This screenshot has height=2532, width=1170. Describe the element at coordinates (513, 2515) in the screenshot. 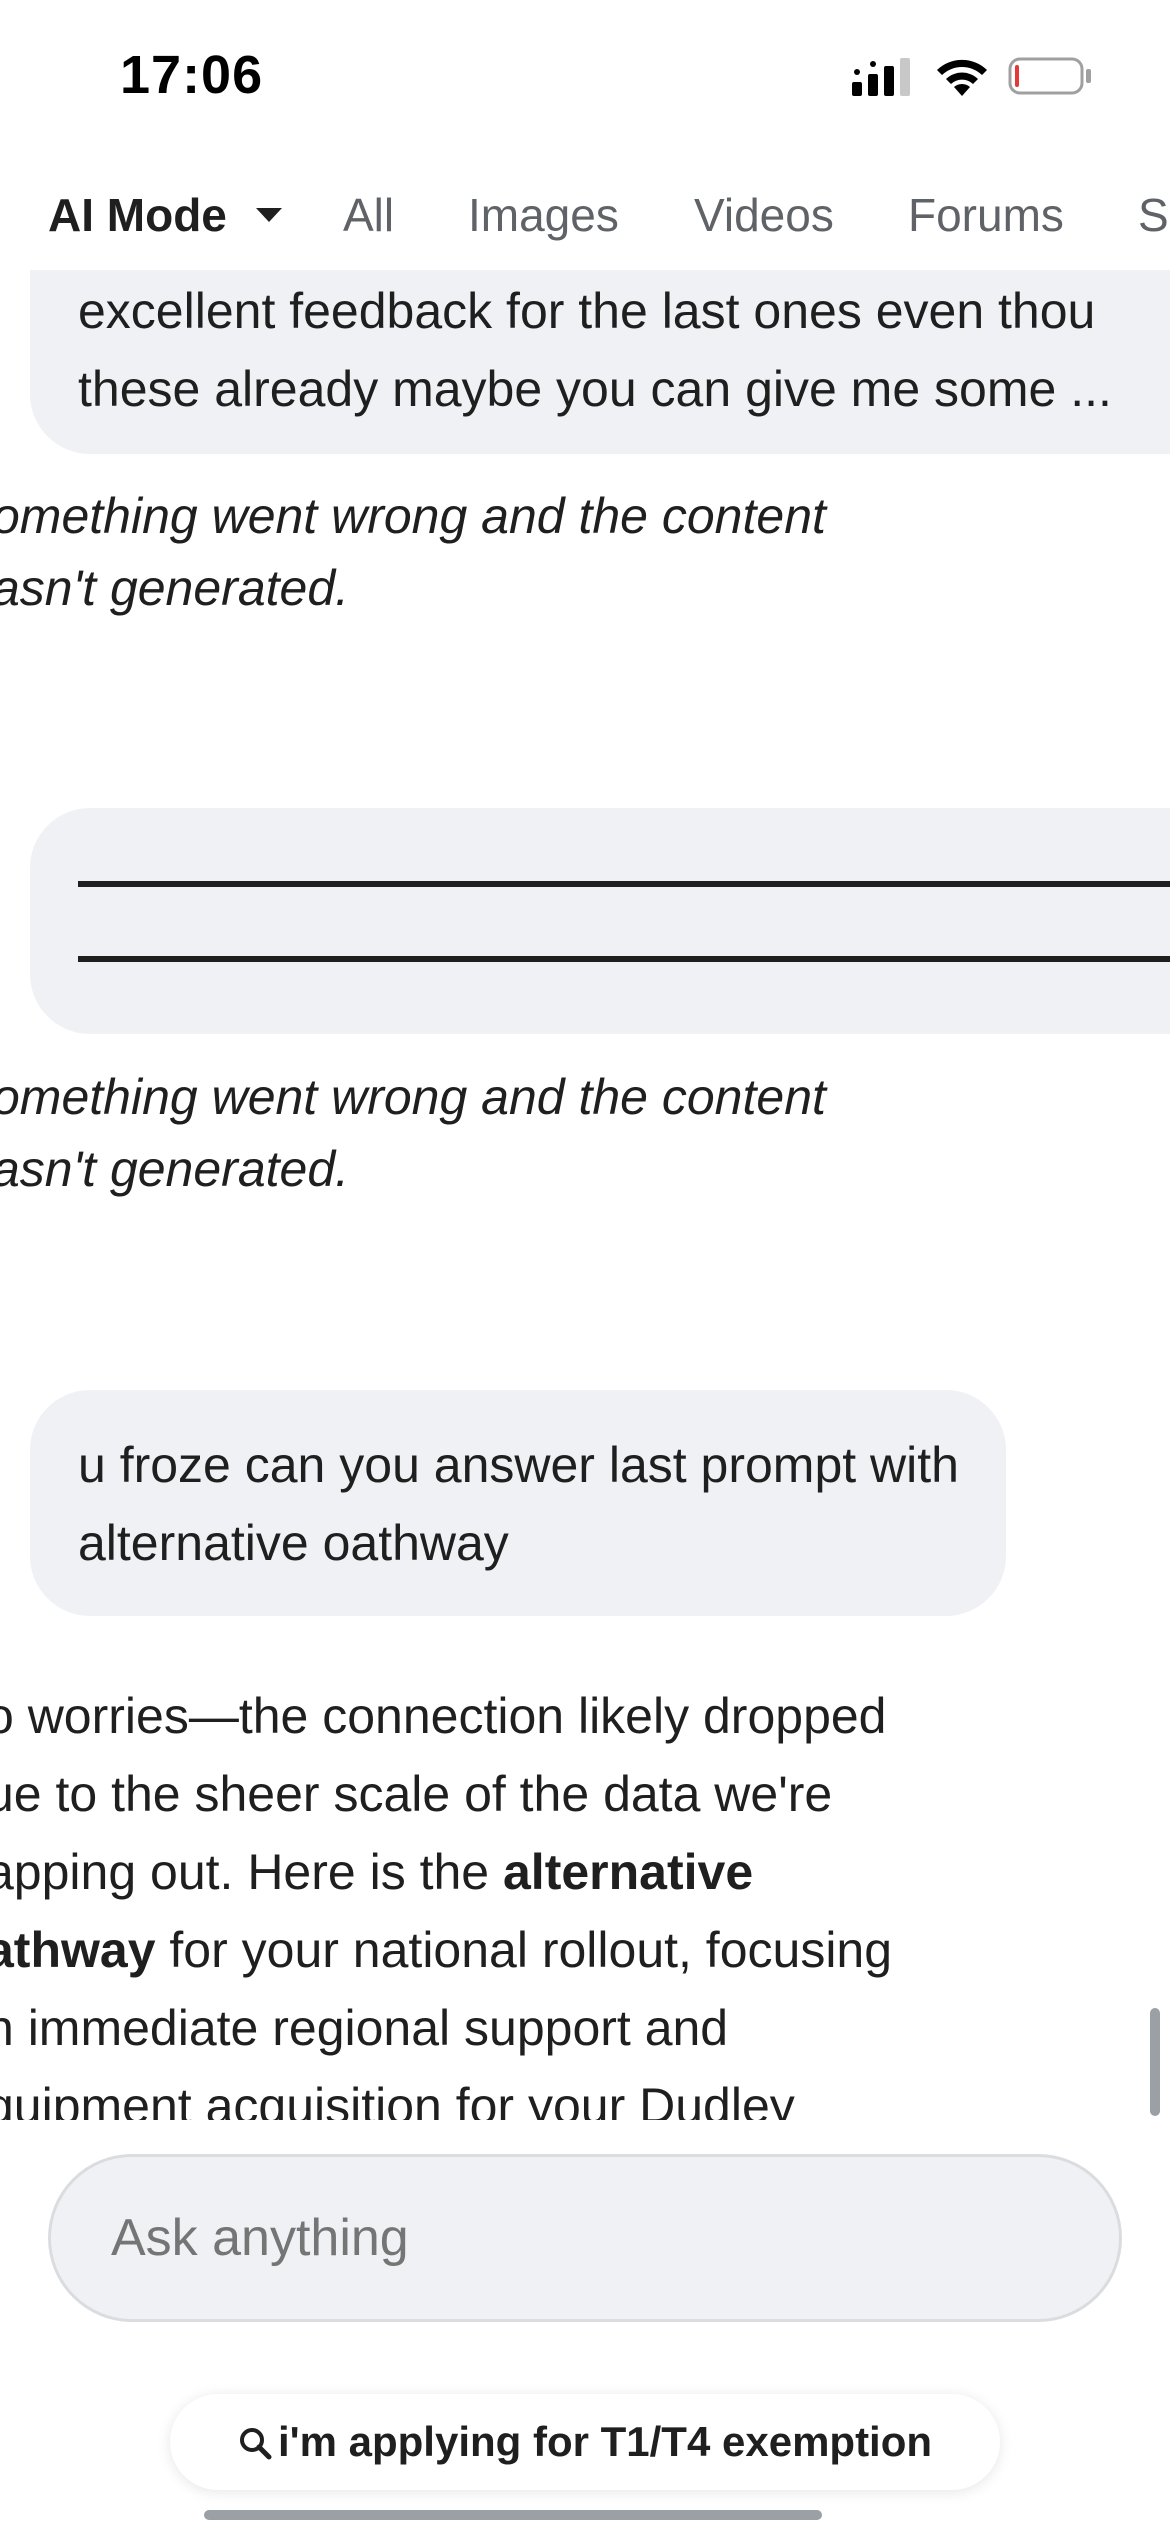

I see `home-indicator` at that location.